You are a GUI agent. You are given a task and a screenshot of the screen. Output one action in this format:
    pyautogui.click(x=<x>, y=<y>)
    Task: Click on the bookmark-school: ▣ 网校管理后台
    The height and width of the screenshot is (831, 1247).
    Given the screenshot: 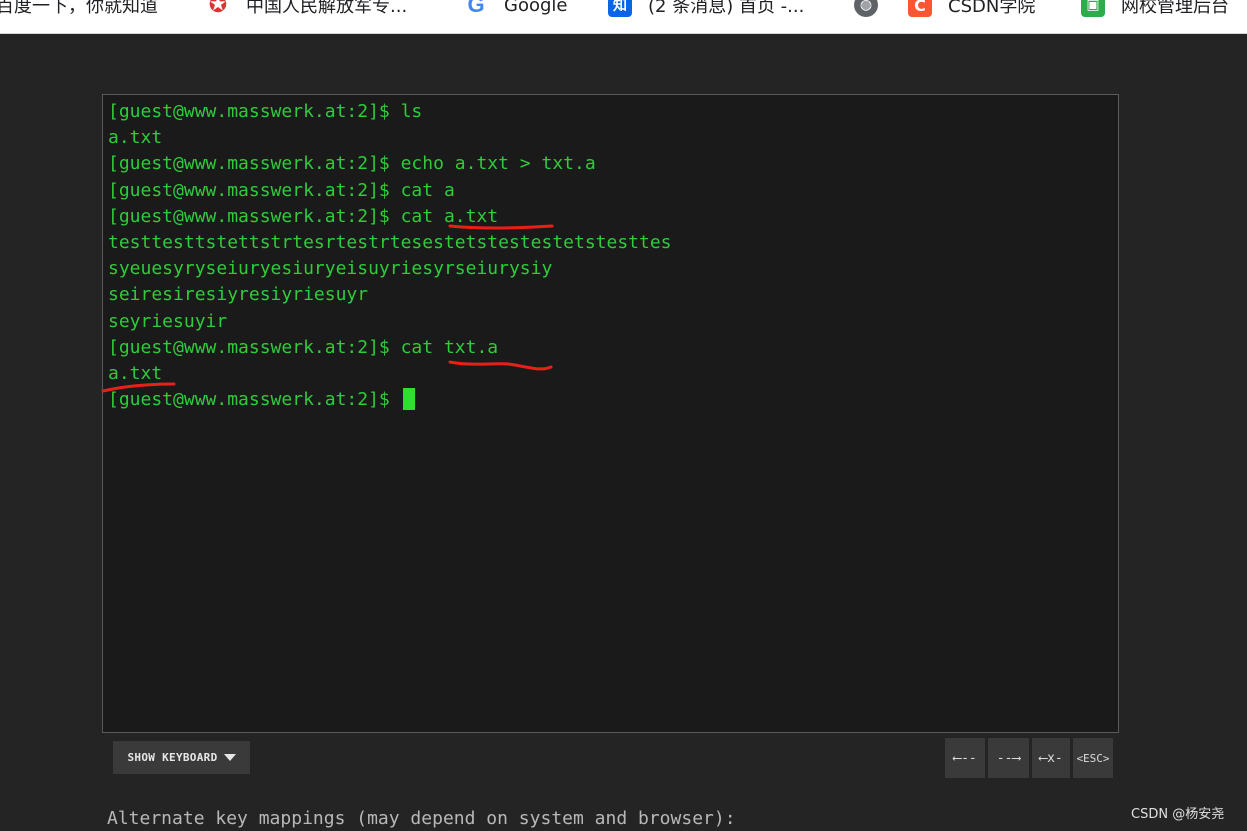 What is the action you would take?
    pyautogui.click(x=1155, y=11)
    